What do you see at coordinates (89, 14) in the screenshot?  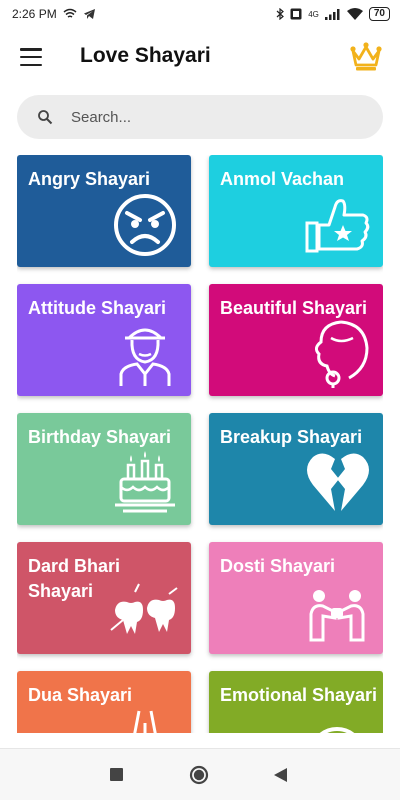 I see `telegram-icon` at bounding box center [89, 14].